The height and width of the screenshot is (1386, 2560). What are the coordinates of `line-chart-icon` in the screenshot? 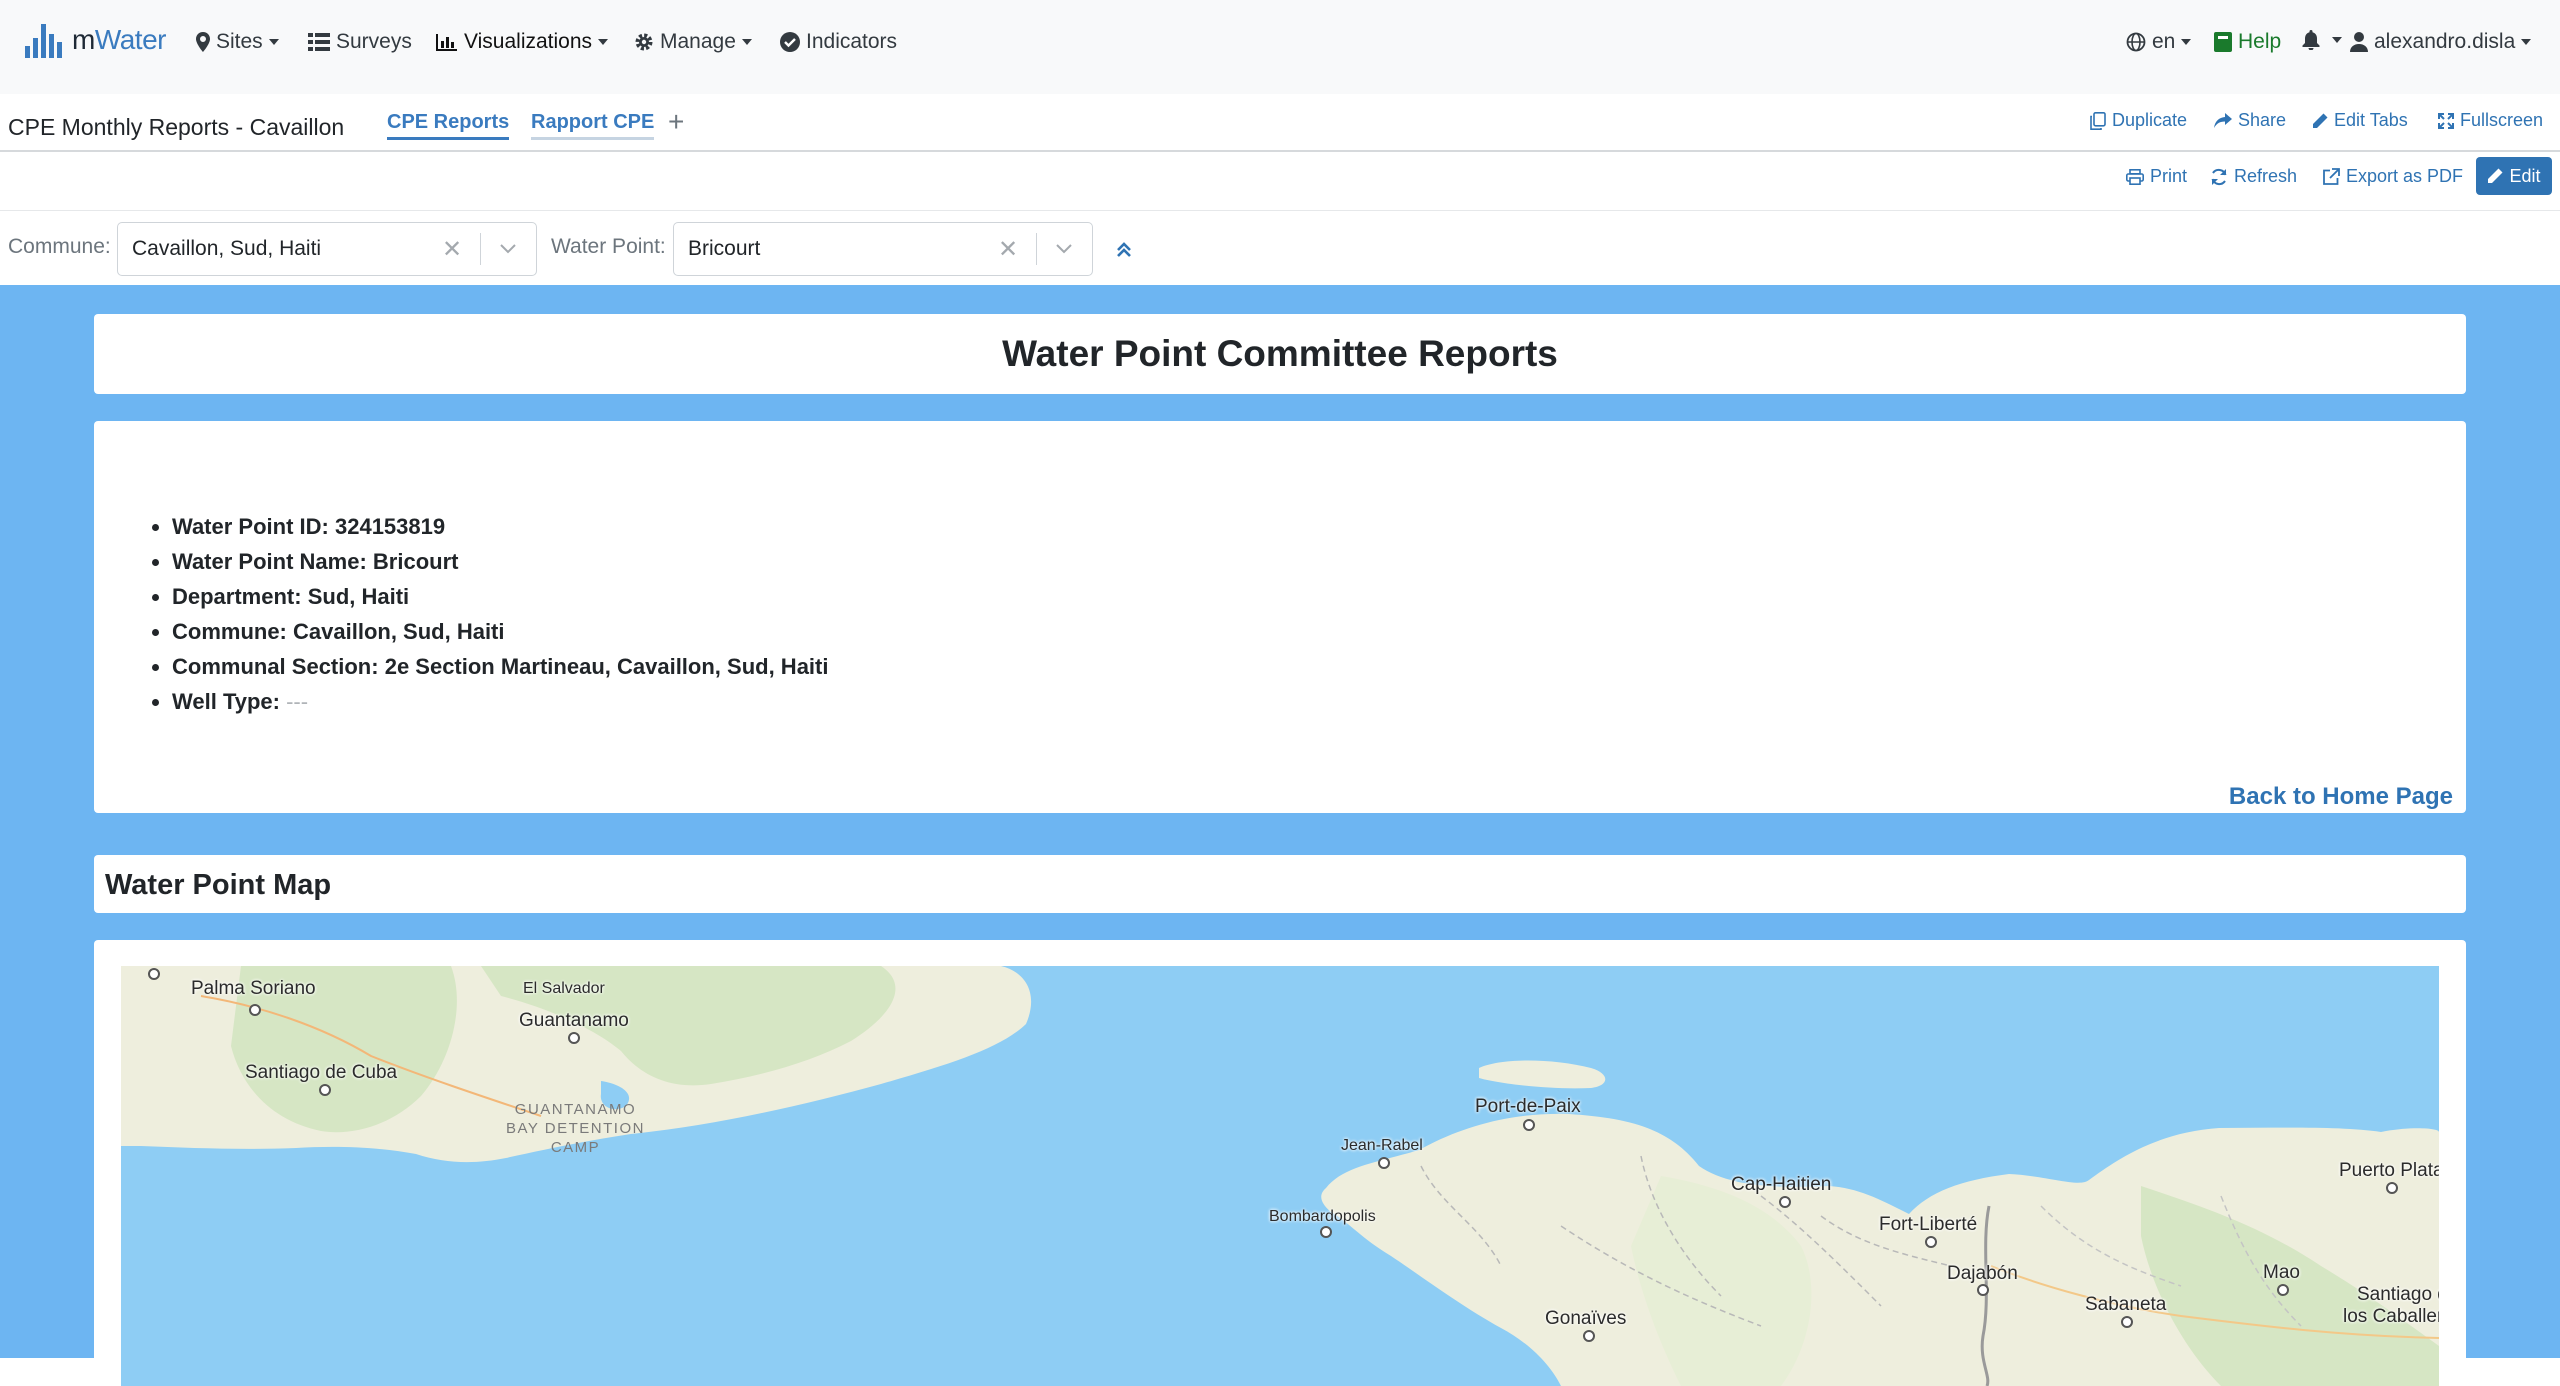 It's located at (446, 42).